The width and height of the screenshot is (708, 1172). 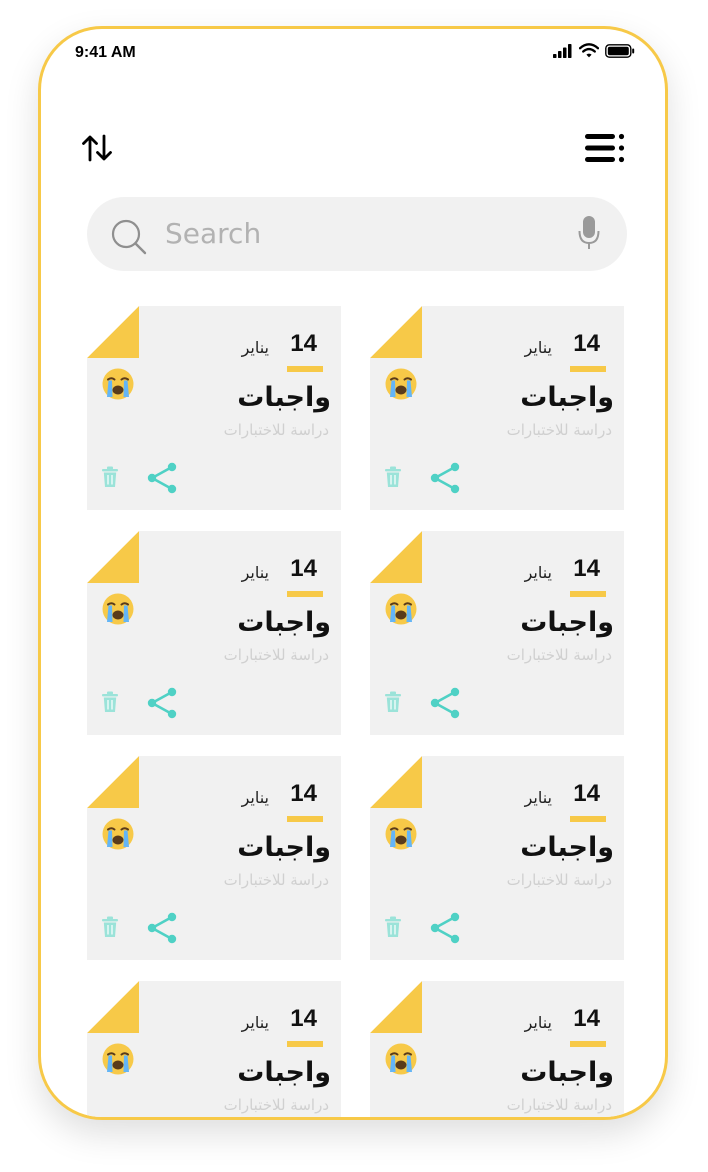 I want to click on sort-icon, so click(x=97, y=148).